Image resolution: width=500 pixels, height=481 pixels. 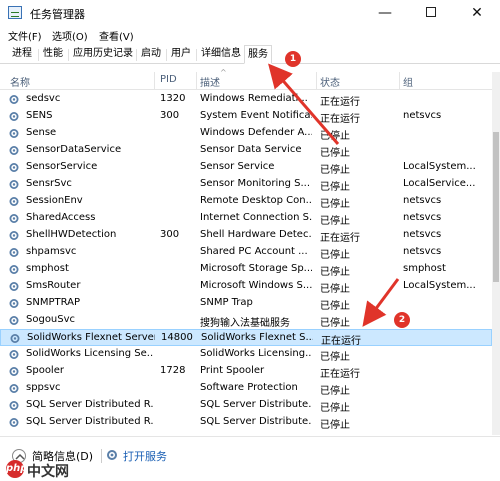 What do you see at coordinates (408, 81) in the screenshot?
I see `column-group: 组` at bounding box center [408, 81].